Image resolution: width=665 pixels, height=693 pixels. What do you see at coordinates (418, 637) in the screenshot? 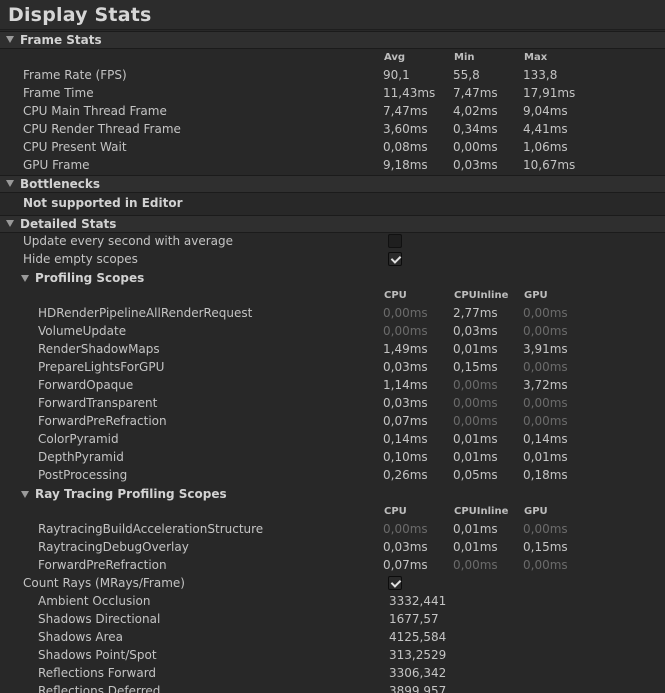
I see `ray-count-value: 4125,584` at bounding box center [418, 637].